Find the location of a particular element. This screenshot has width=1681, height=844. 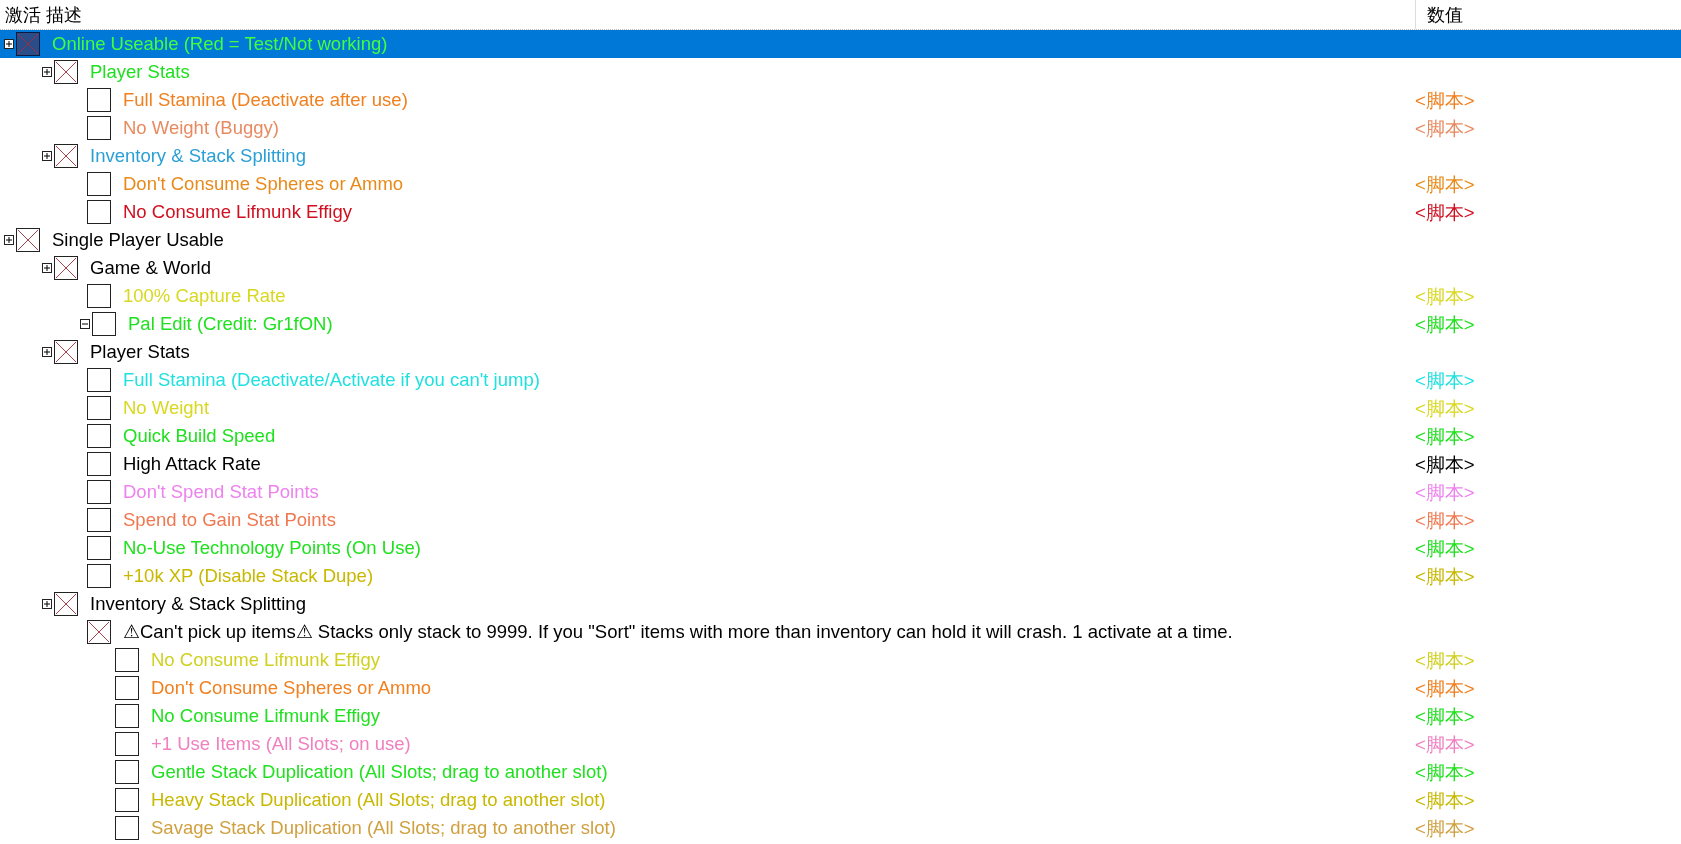

table-row: Heavy Stack Duplication (All Slots; drag to another slot) <脚本> is located at coordinates (840, 800).